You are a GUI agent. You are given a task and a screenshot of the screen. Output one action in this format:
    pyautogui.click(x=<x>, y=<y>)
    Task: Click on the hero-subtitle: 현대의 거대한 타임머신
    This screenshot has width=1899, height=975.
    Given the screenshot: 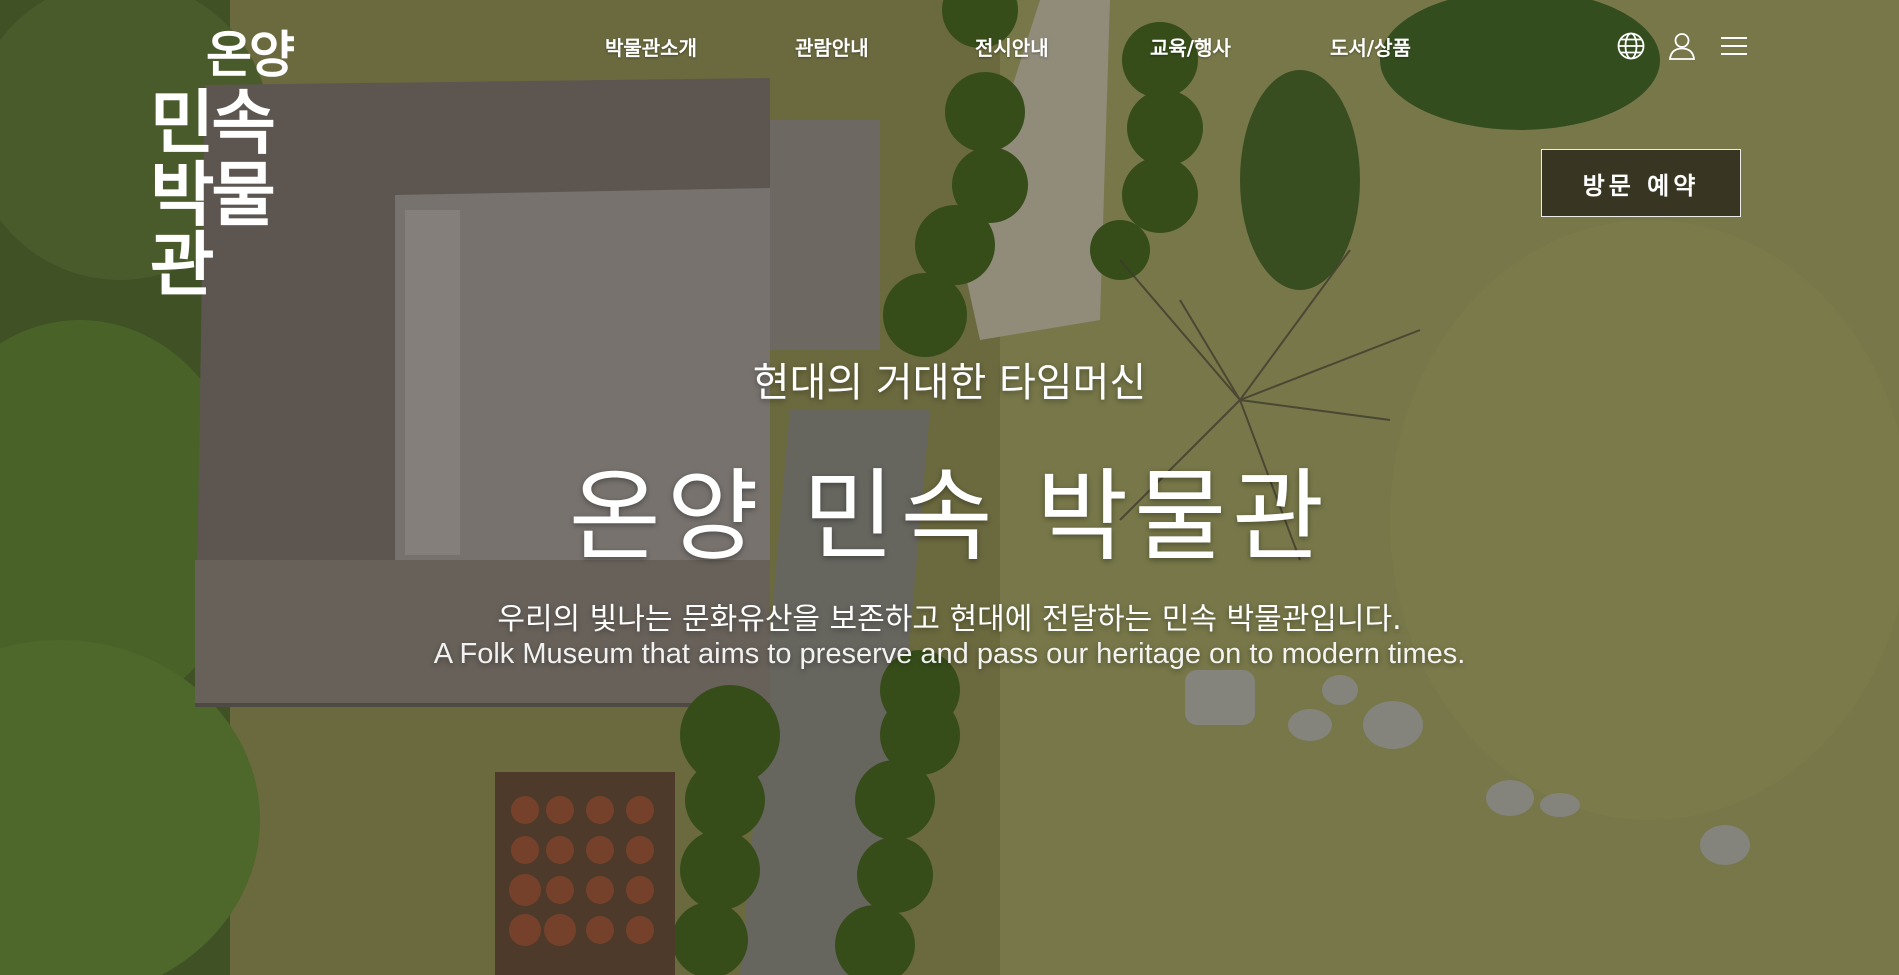 What is the action you would take?
    pyautogui.click(x=949, y=383)
    